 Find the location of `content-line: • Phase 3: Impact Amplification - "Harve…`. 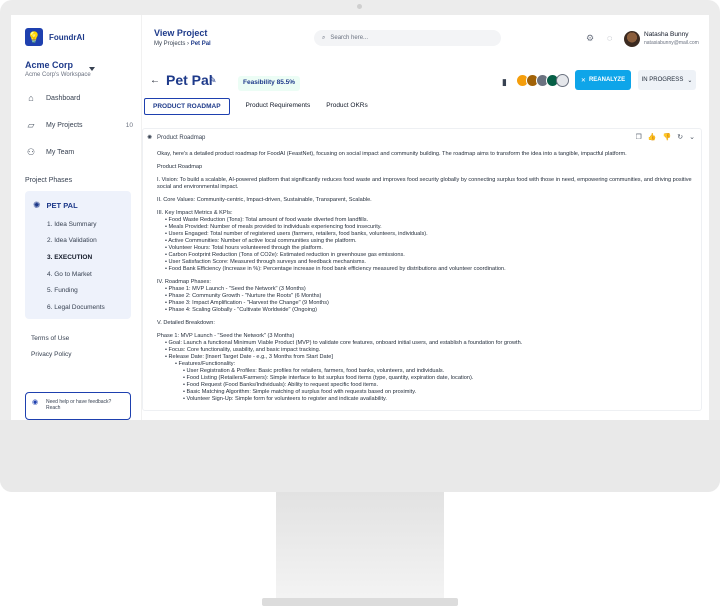

content-line: • Phase 3: Impact Amplification - "Harve… is located at coordinates (247, 303).